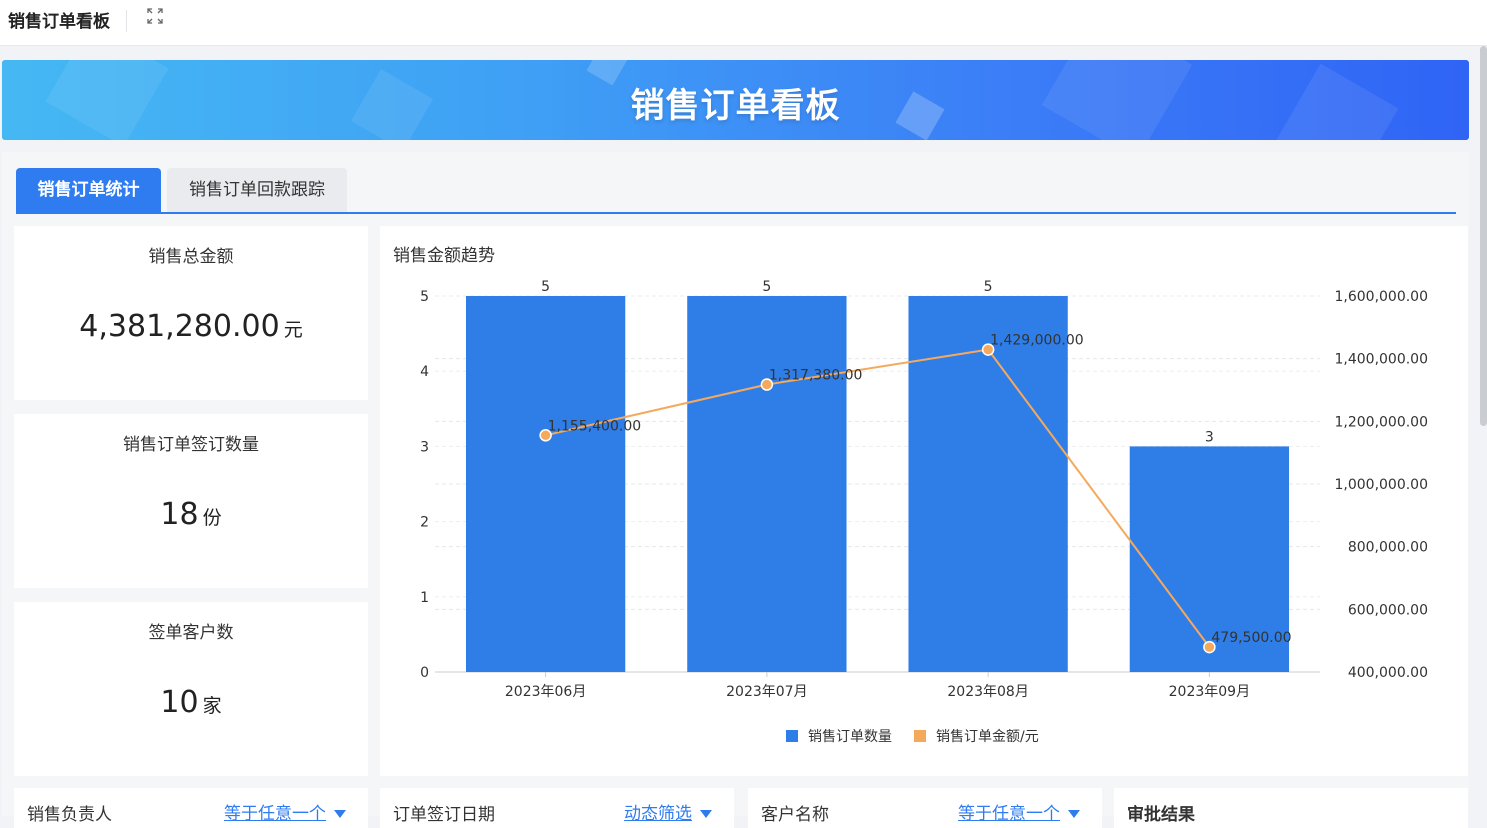  What do you see at coordinates (179, 514) in the screenshot?
I see `kpi-number: 18` at bounding box center [179, 514].